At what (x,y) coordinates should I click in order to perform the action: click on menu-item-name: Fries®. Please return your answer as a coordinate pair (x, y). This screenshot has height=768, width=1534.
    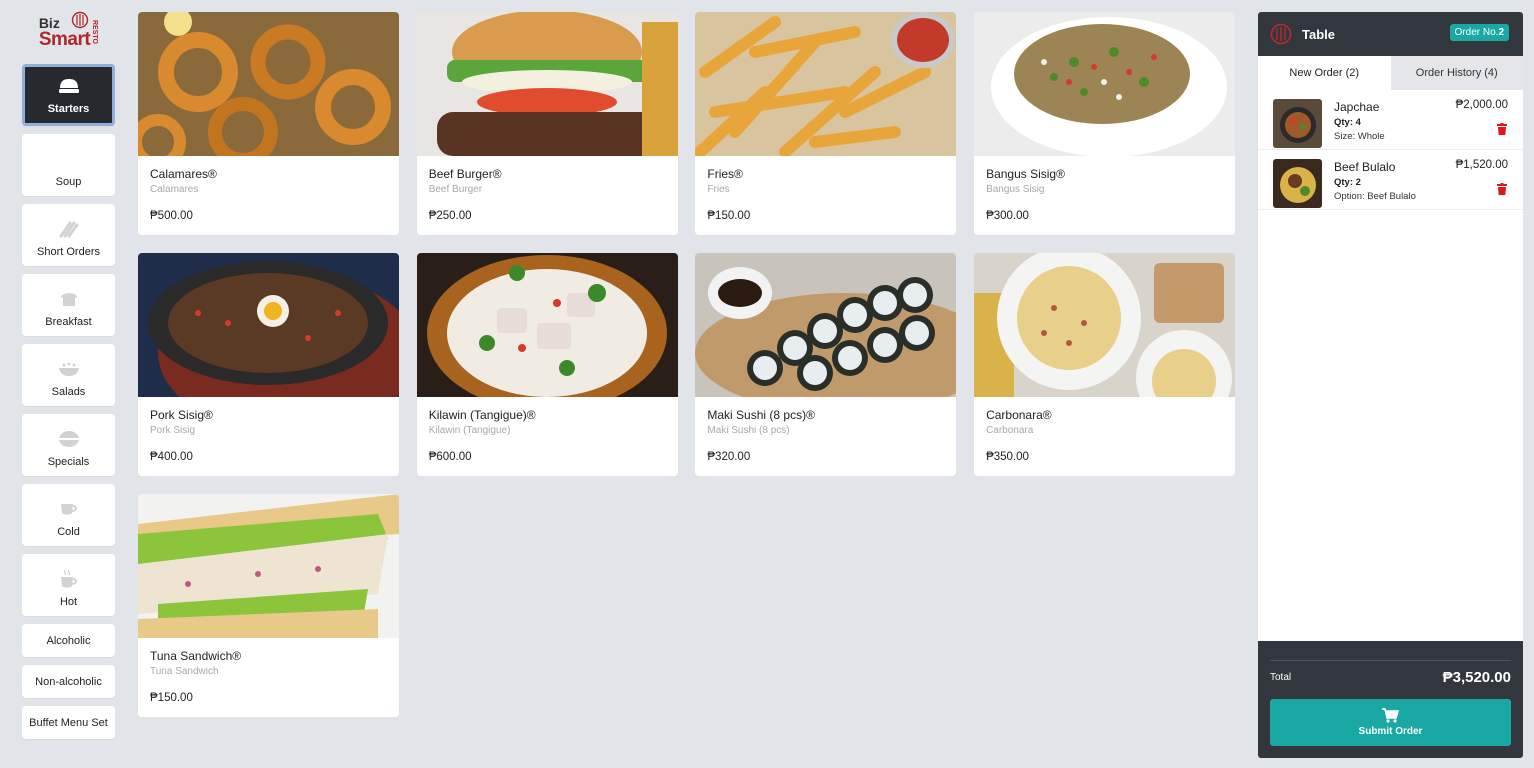
    Looking at the image, I should click on (725, 174).